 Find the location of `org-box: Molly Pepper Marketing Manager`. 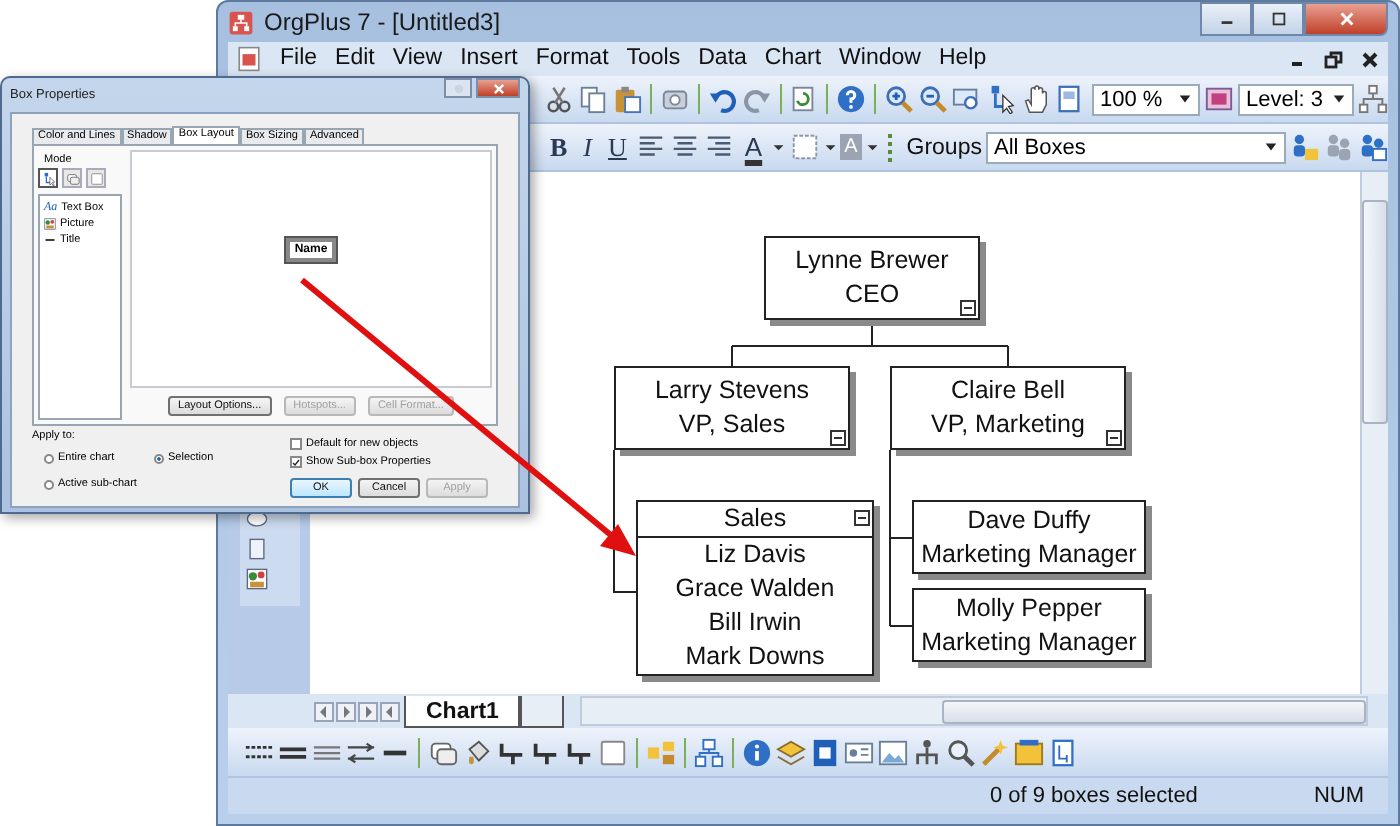

org-box: Molly Pepper Marketing Manager is located at coordinates (1029, 625).